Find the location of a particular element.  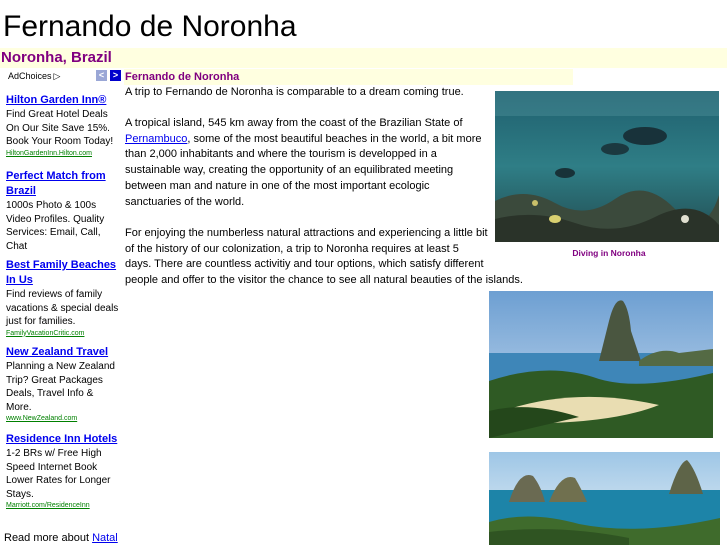

page-subtitle: Noronha, Brazil is located at coordinates (56, 57).